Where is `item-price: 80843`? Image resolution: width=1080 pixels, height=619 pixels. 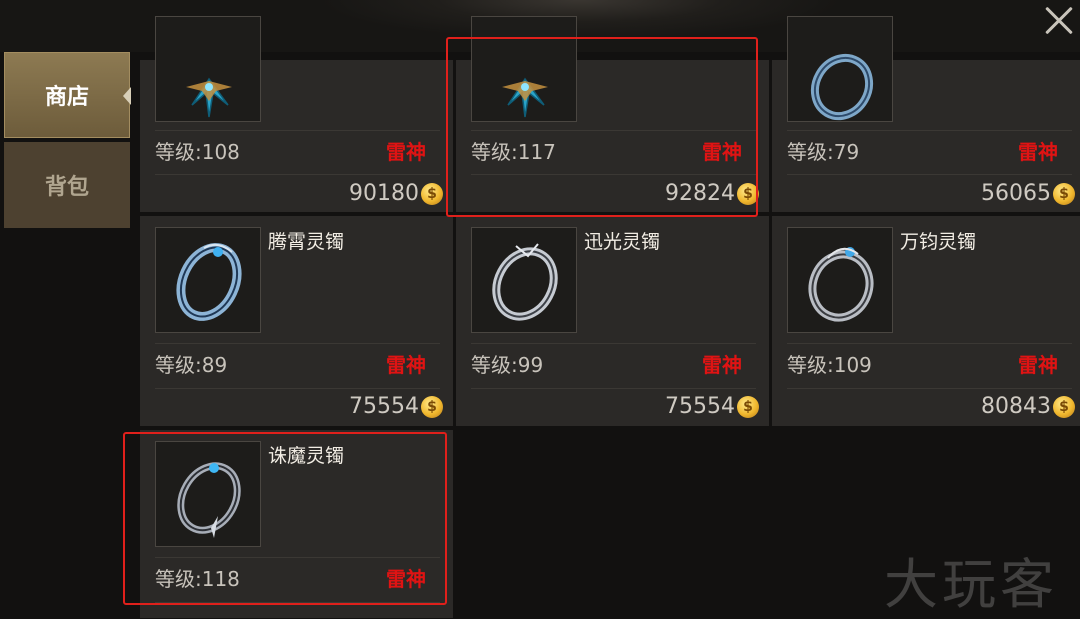 item-price: 80843 is located at coordinates (1016, 406).